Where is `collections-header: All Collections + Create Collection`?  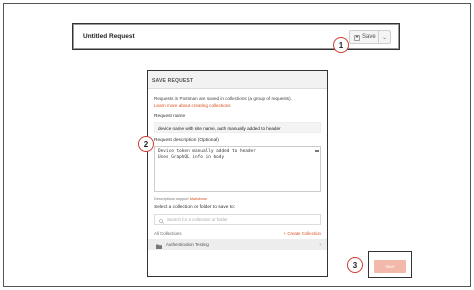
collections-header: All Collections + Create Collection is located at coordinates (237, 233).